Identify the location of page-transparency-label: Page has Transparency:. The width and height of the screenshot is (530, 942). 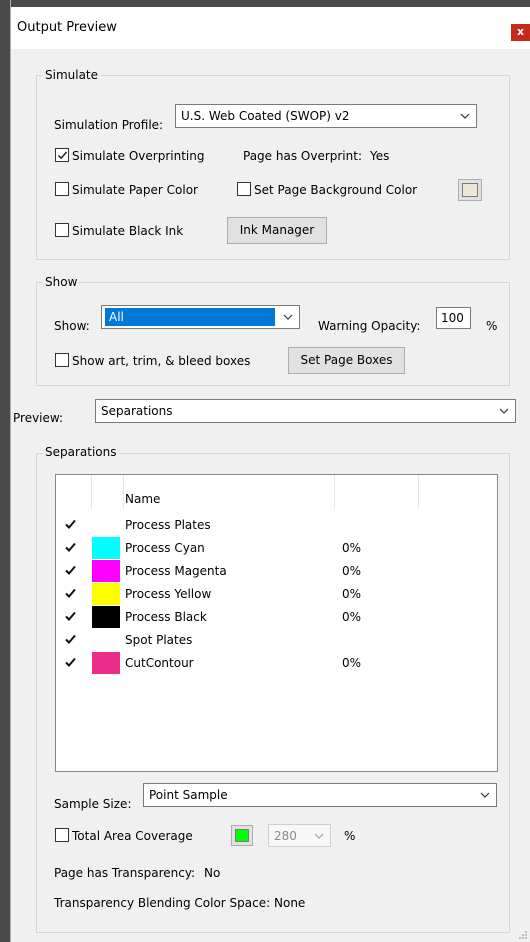
(125, 873).